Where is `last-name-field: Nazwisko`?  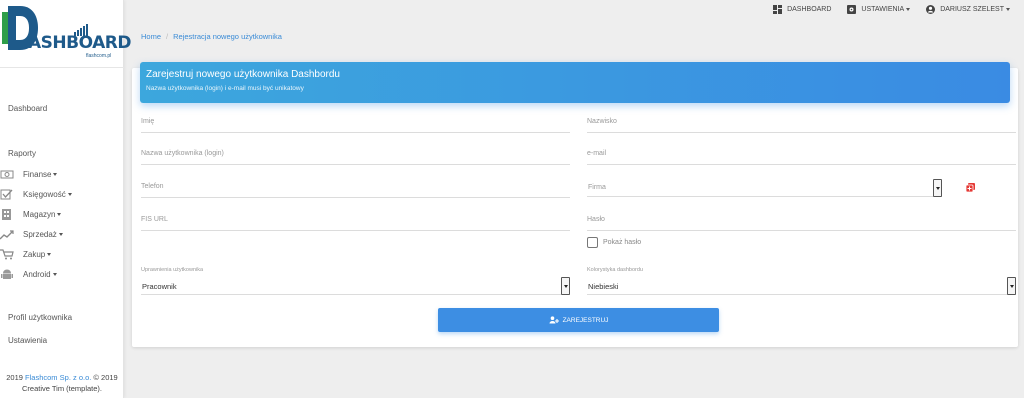 last-name-field: Nazwisko is located at coordinates (801, 124).